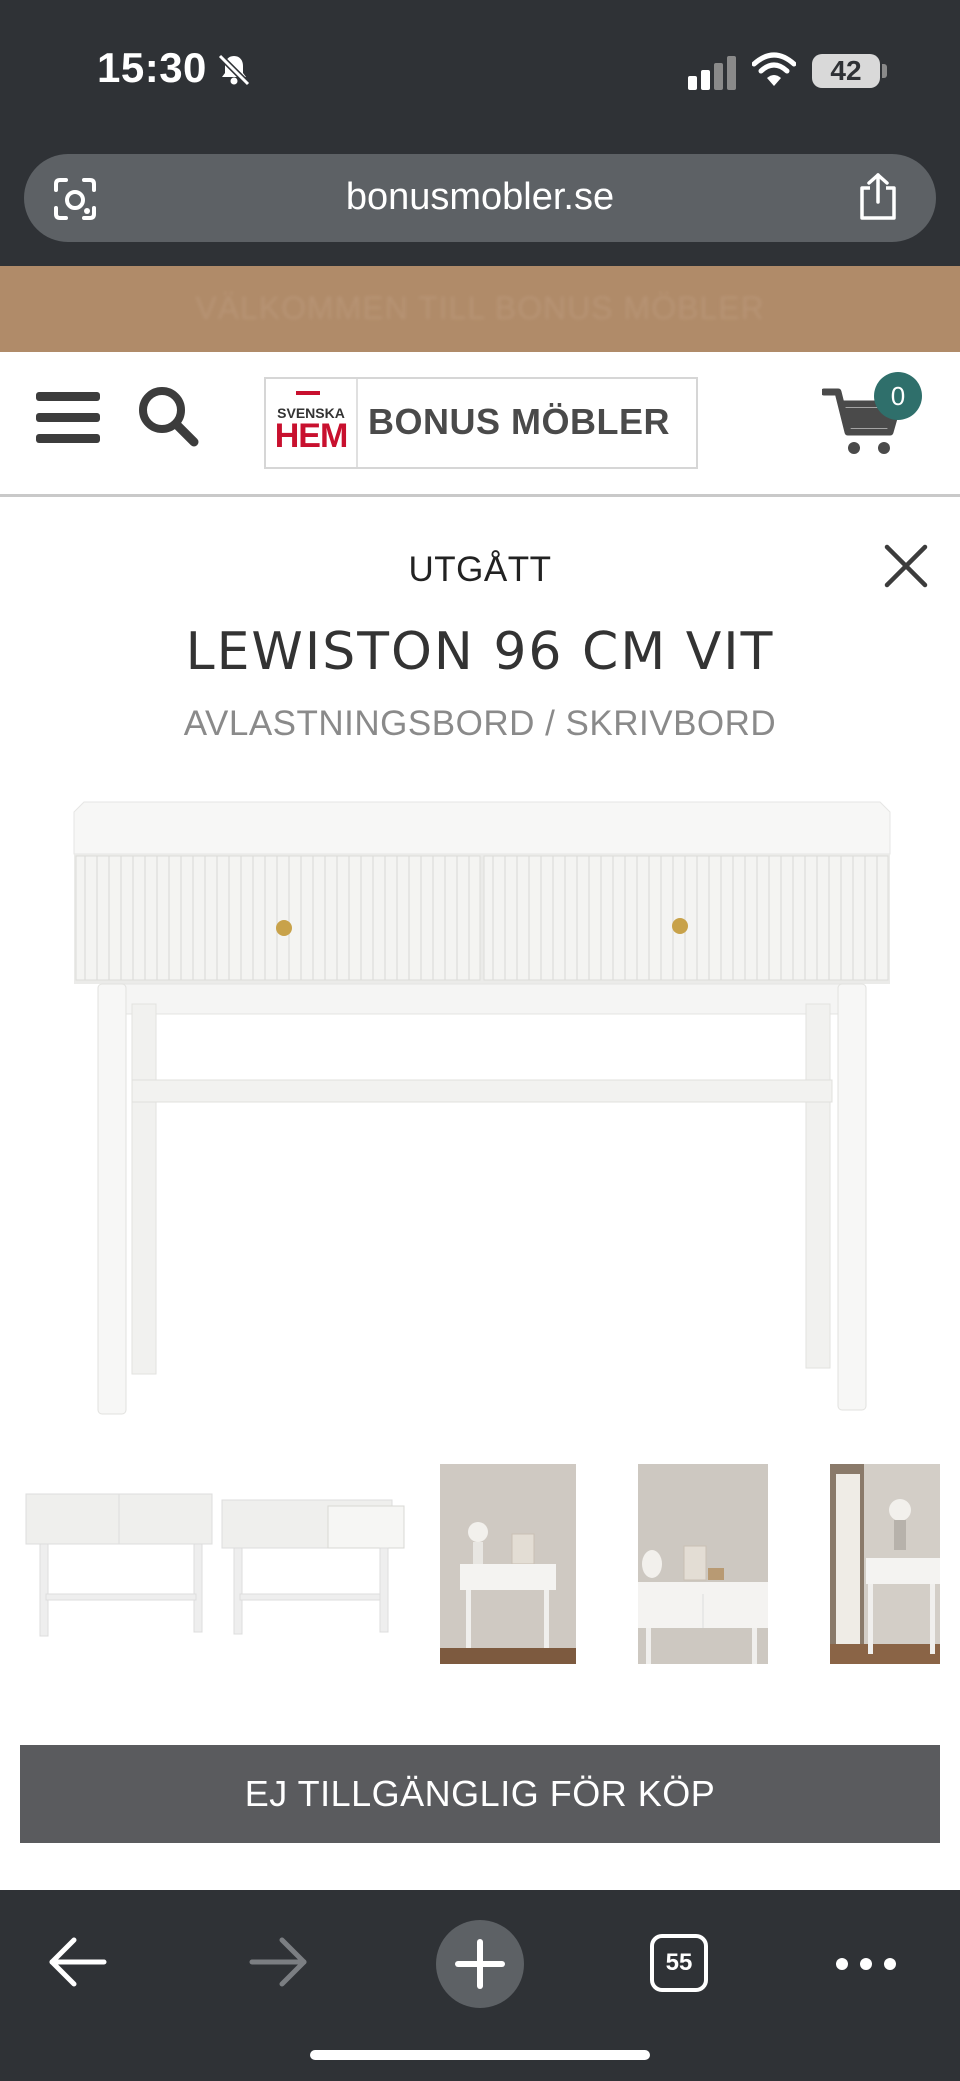  I want to click on promo-banner: VÄLKOMMEN TILL BONUS MÖBLER, so click(480, 309).